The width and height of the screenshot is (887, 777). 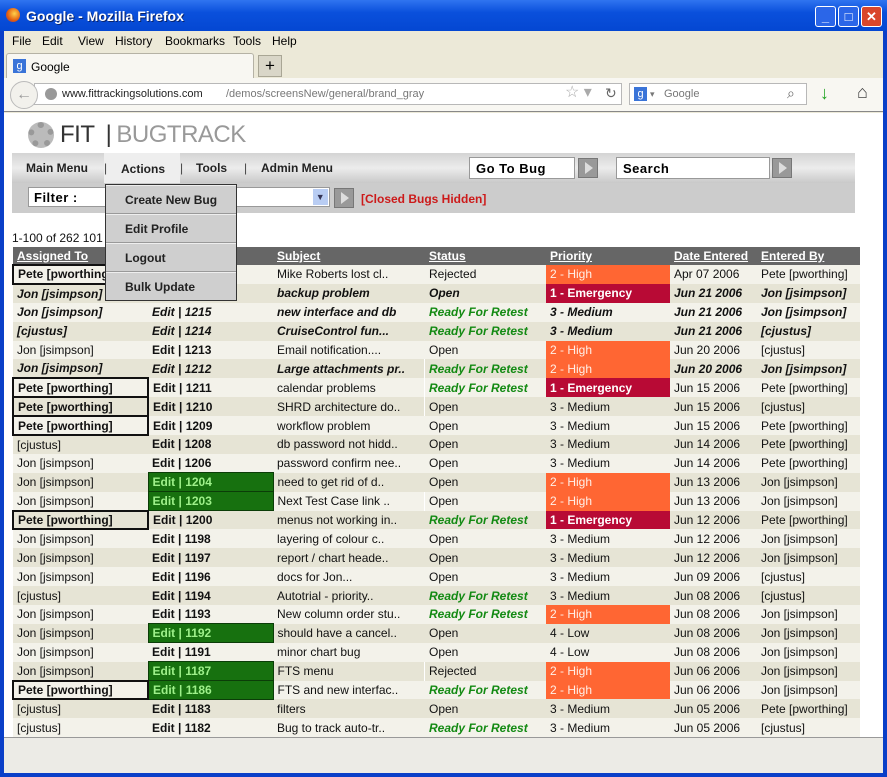 What do you see at coordinates (349, 539) in the screenshot?
I see `cell-subject: layering of colour c..` at bounding box center [349, 539].